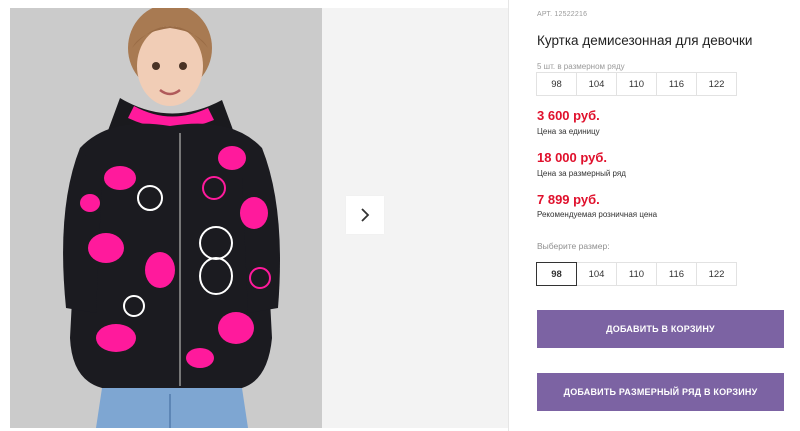  I want to click on size-picker: 98 104 110 116 122, so click(636, 274).